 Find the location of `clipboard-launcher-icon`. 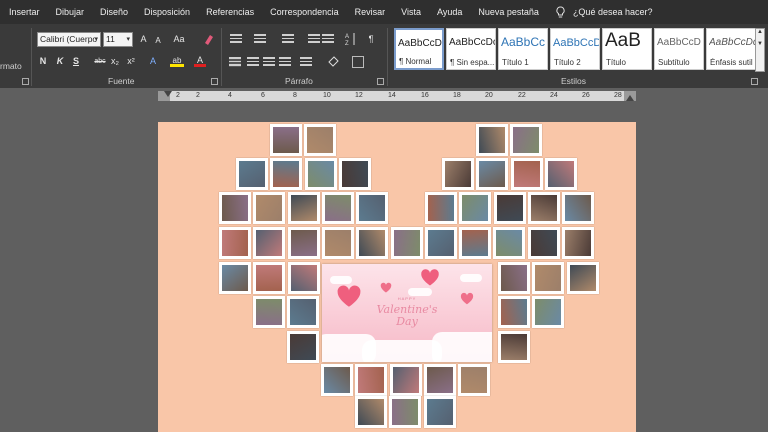

clipboard-launcher-icon is located at coordinates (25, 81).